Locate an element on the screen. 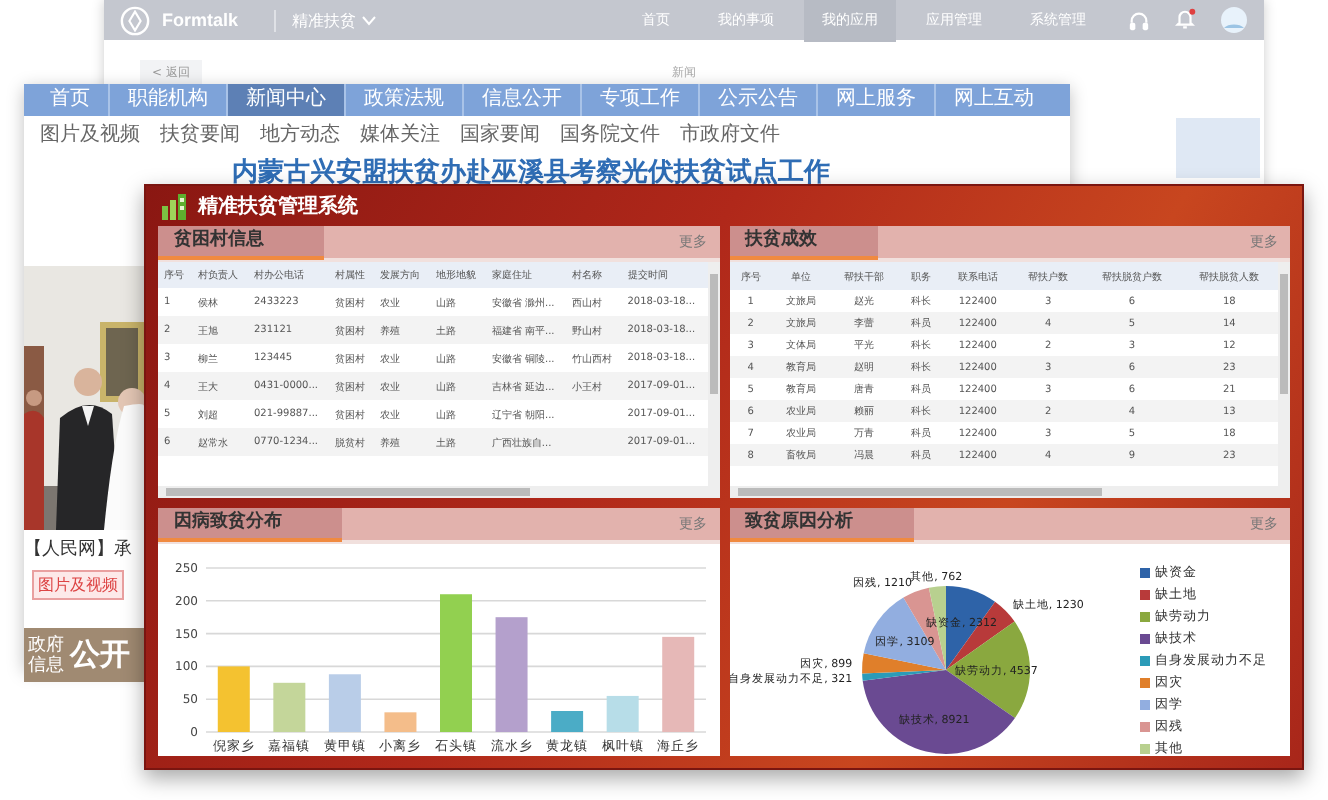  panel-title: 扶贫成效 is located at coordinates (803, 243).